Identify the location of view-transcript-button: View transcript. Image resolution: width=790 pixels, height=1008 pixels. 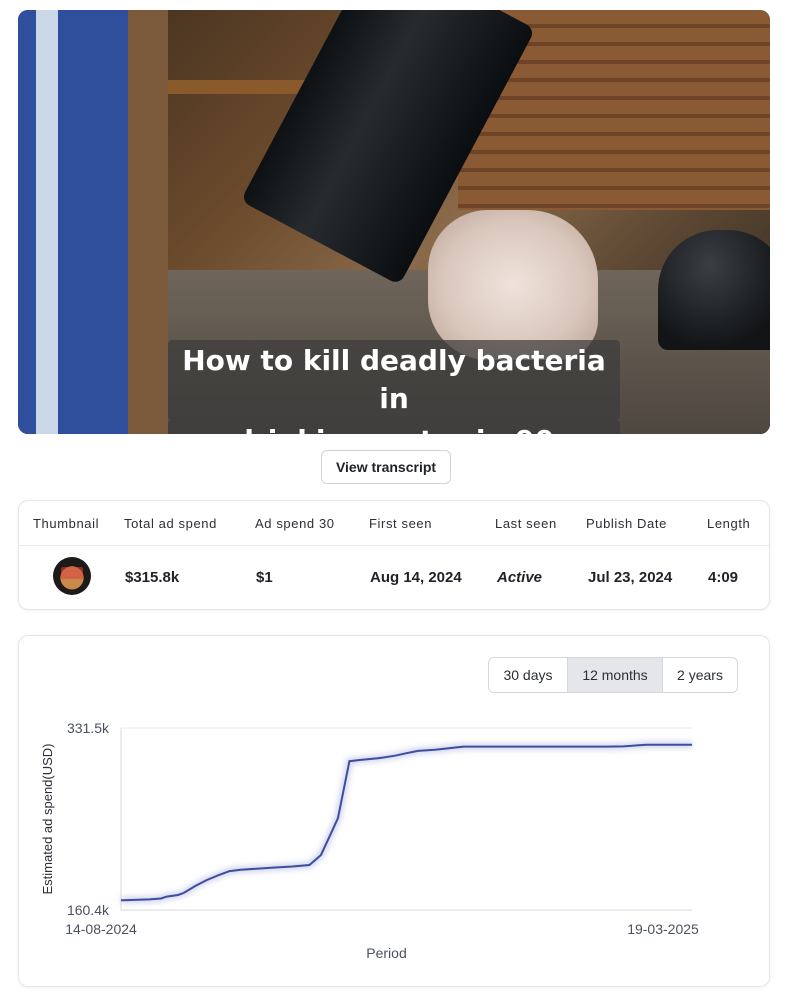
(386, 467).